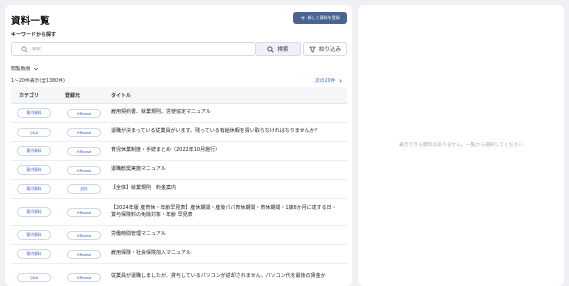 The image size is (569, 286). Describe the element at coordinates (340, 80) in the screenshot. I see `chevron-right-icon` at that location.